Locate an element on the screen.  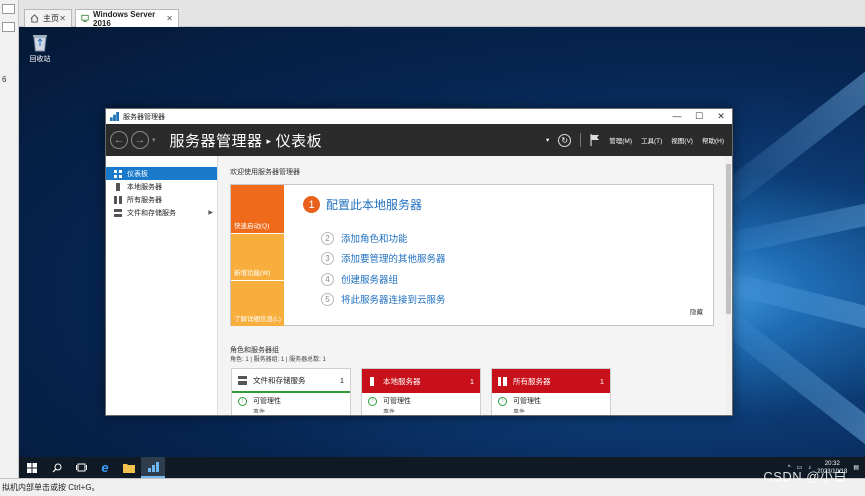
tab-whats-new: 新增功能(W) is located at coordinates (257, 256).